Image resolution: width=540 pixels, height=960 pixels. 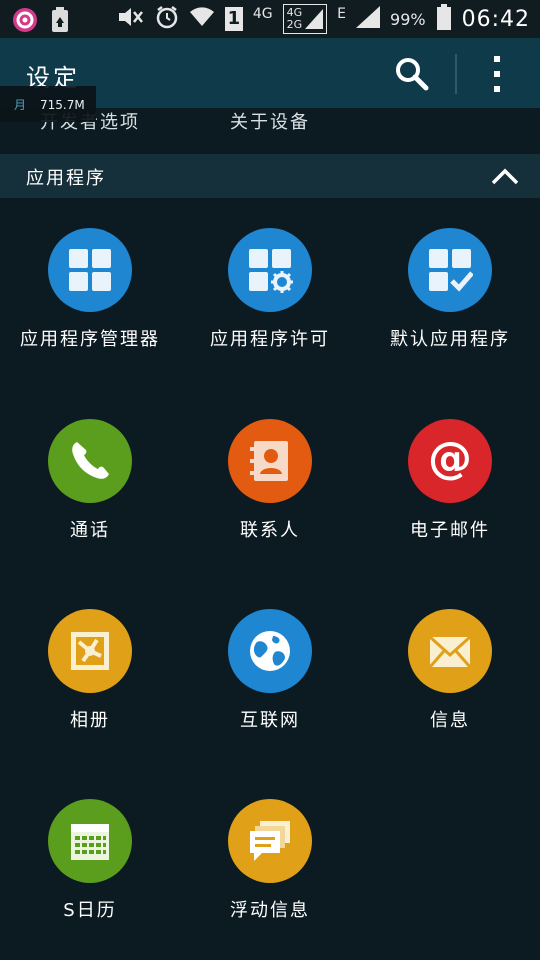 I want to click on status-bar-notifications, so click(x=41, y=22).